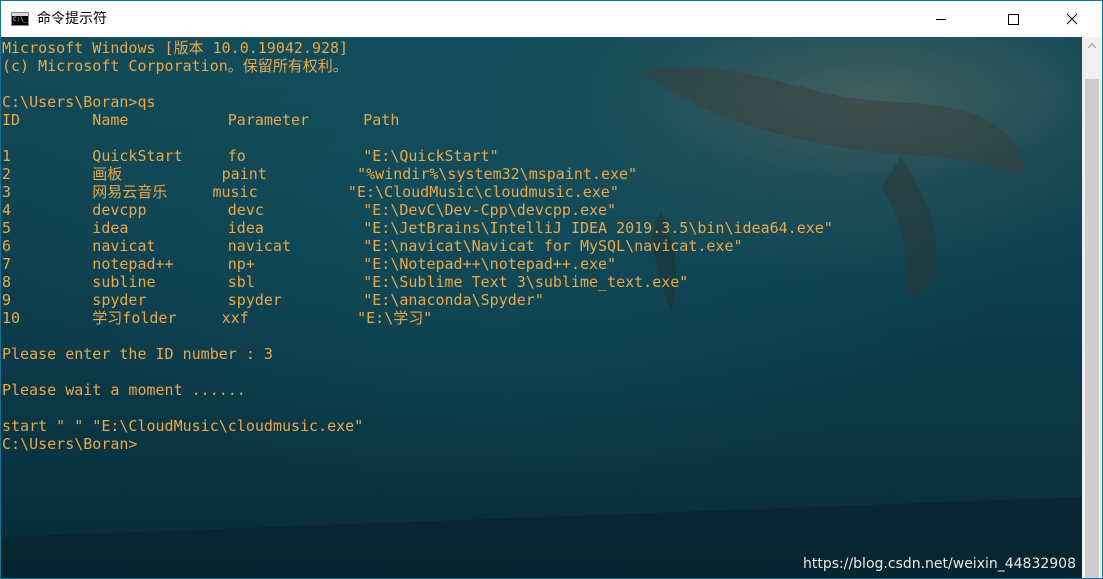  I want to click on minimize-button, so click(941, 19).